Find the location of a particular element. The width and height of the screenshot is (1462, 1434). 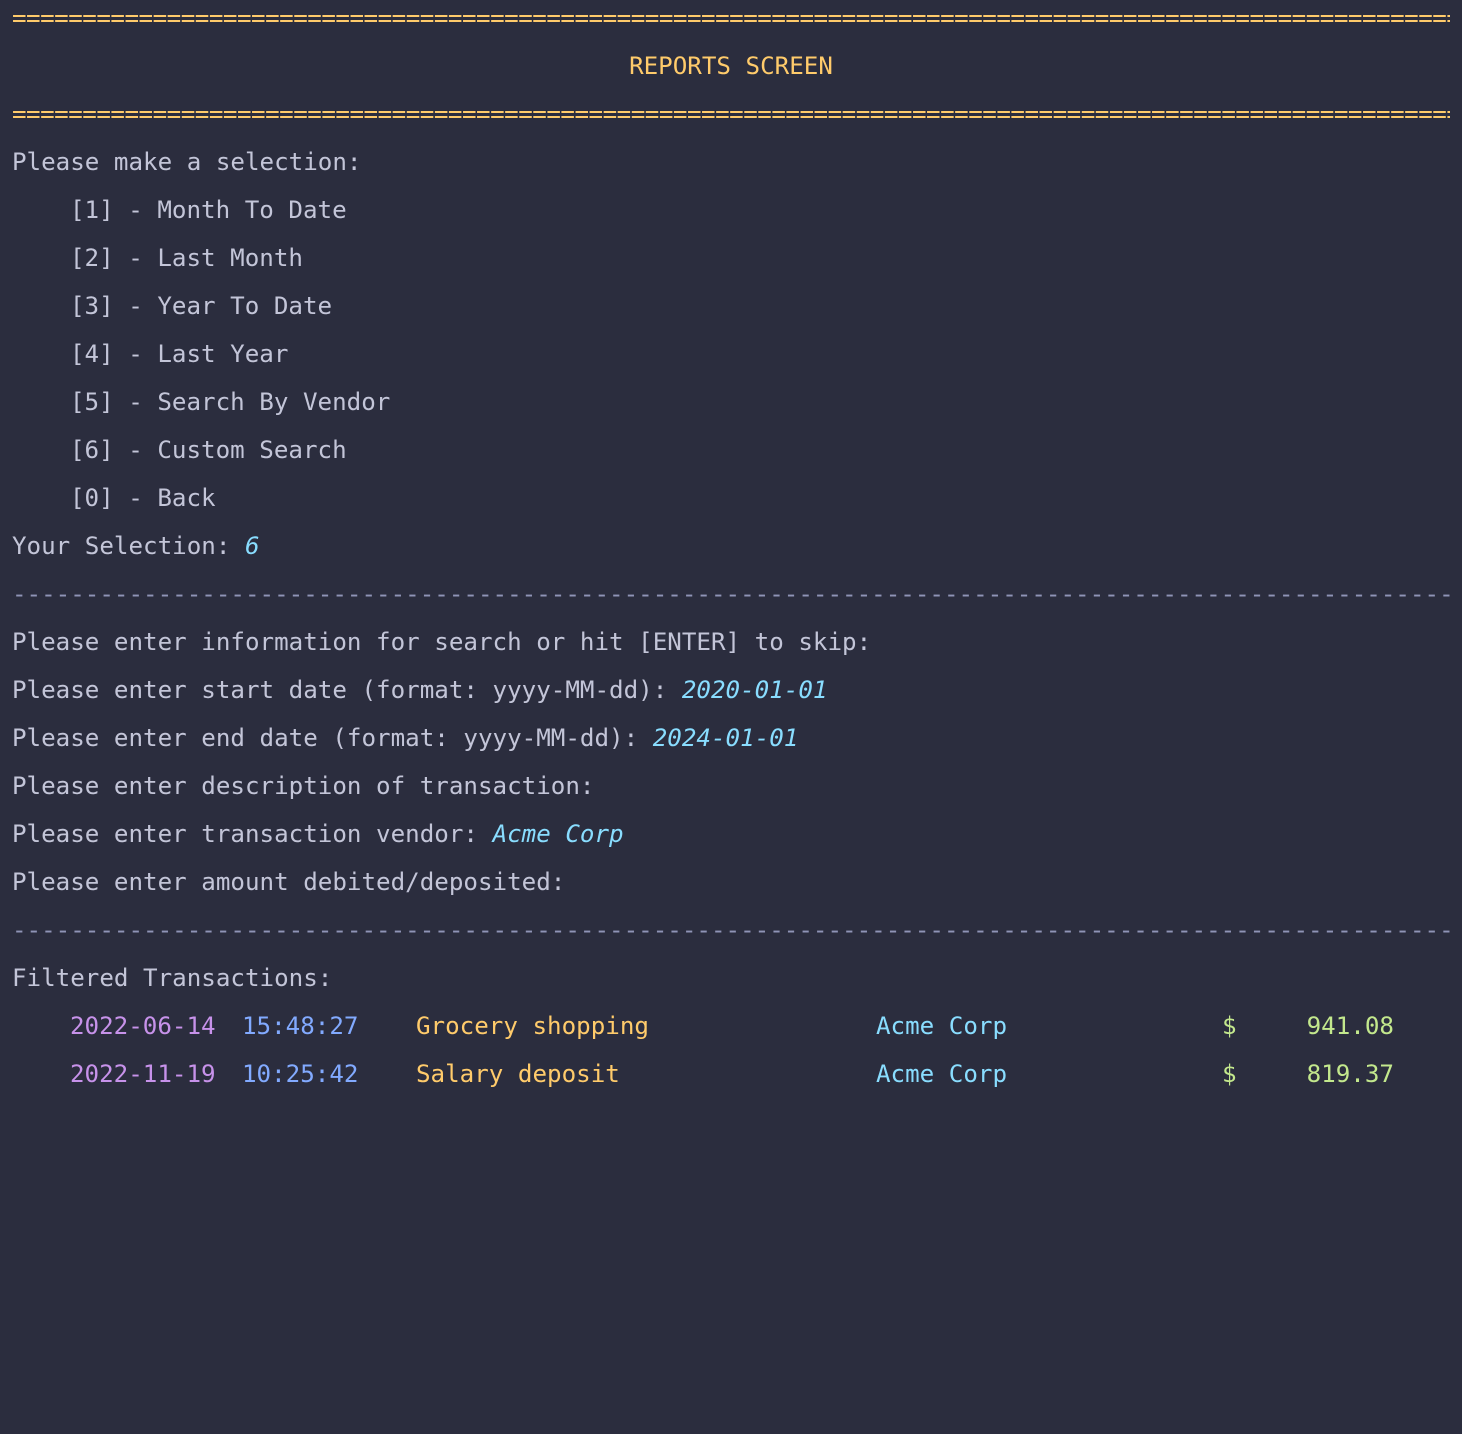

selection-line: Your Selection: 6 is located at coordinates (731, 546).